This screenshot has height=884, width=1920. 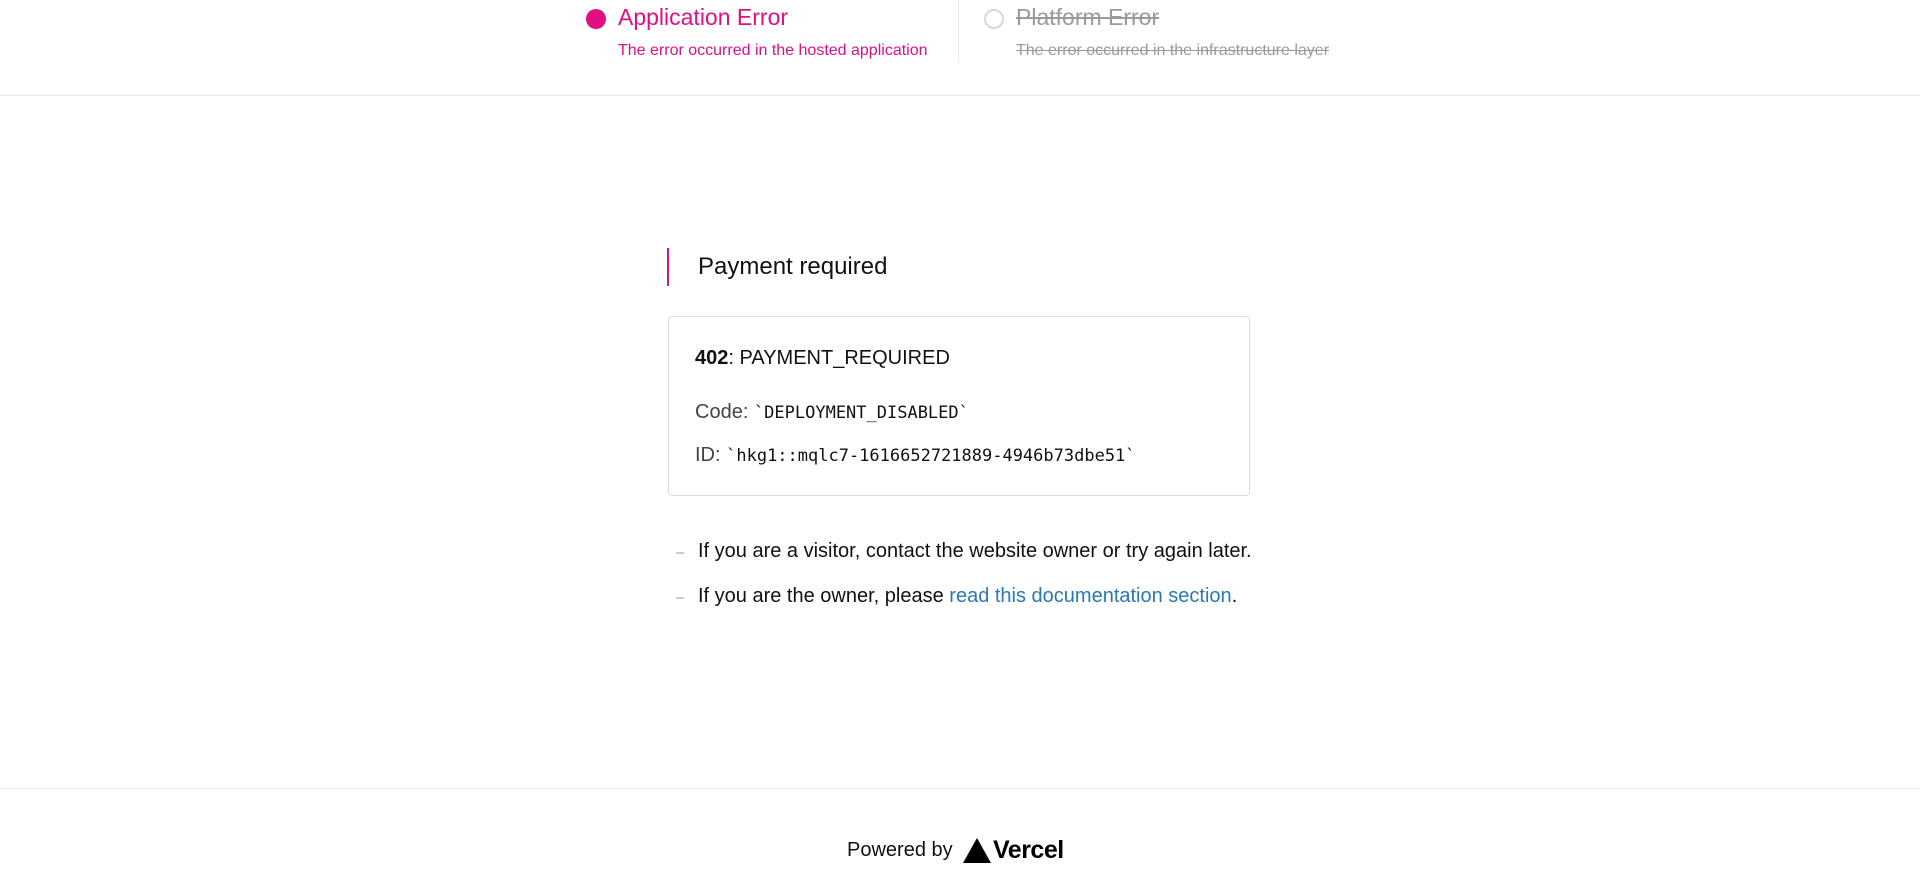 What do you see at coordinates (839, 358) in the screenshot?
I see `status-name: : PAYMENT_REQUIRED` at bounding box center [839, 358].